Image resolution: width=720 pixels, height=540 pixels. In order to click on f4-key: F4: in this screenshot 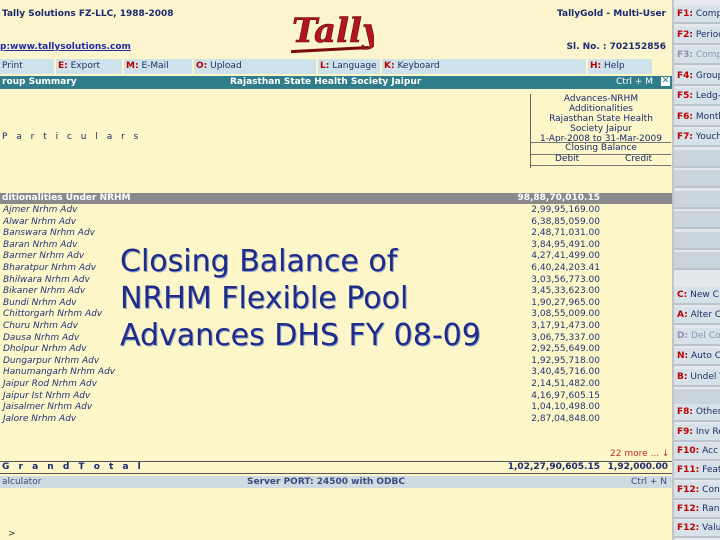, I will do `click(685, 76)`.